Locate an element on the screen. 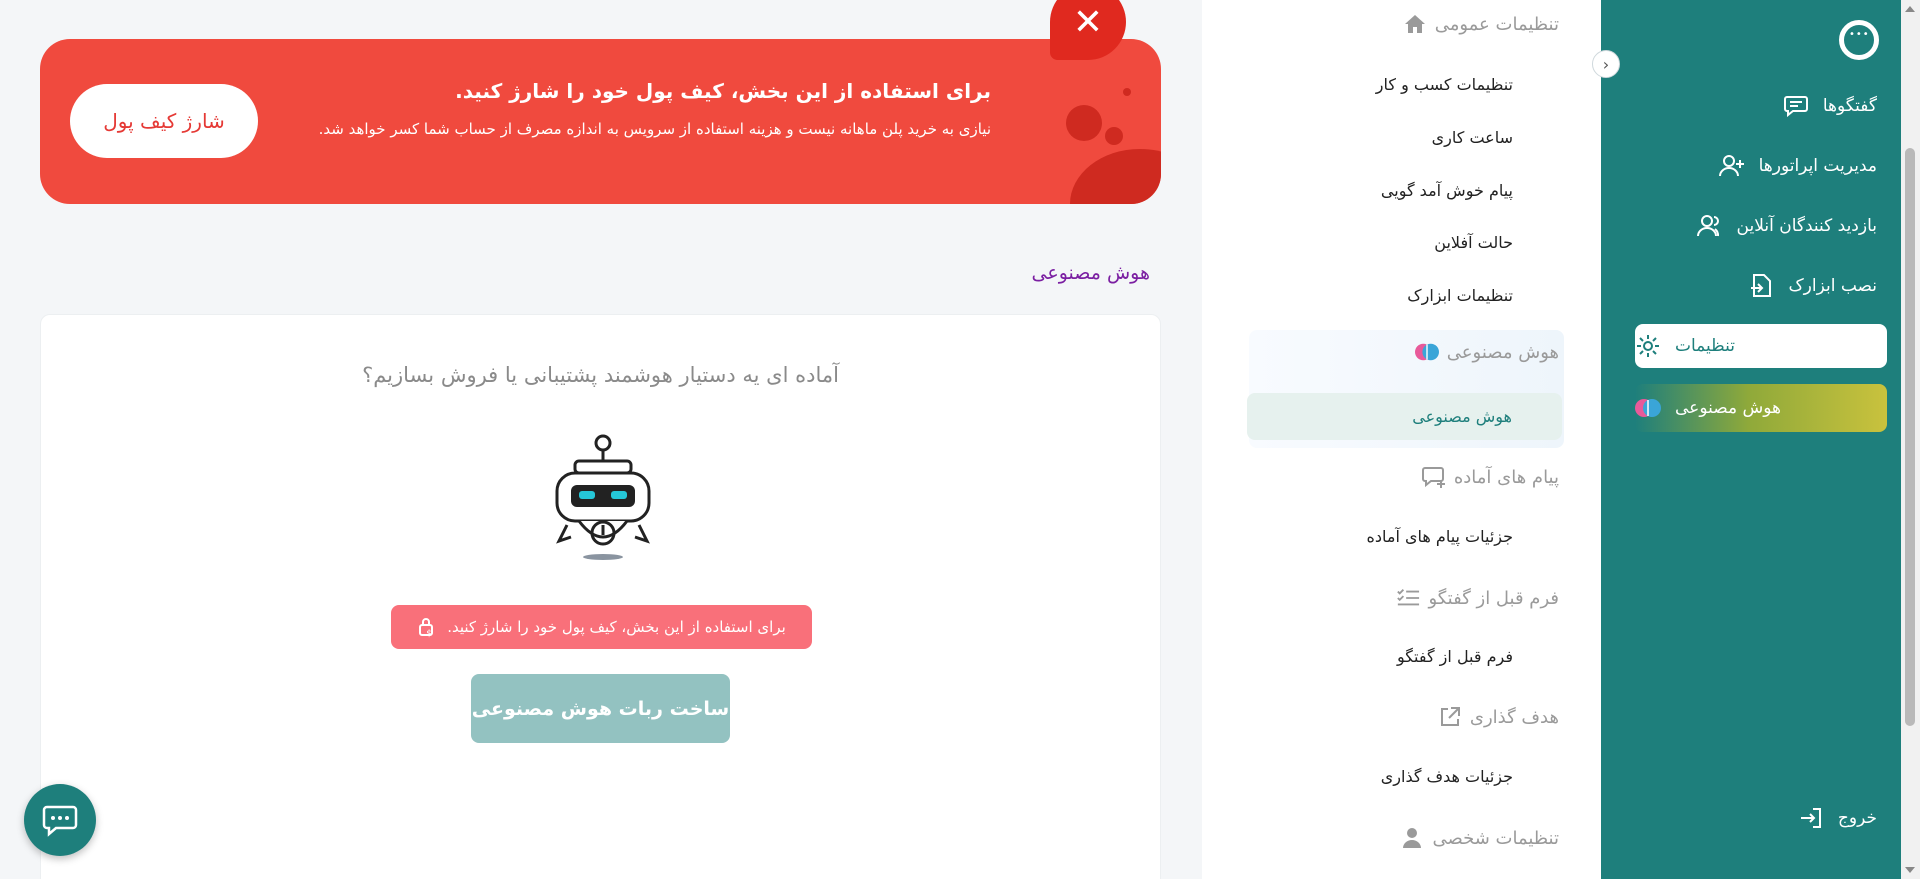 The width and height of the screenshot is (1920, 879). collapse-sidebar-button: › is located at coordinates (1606, 64).